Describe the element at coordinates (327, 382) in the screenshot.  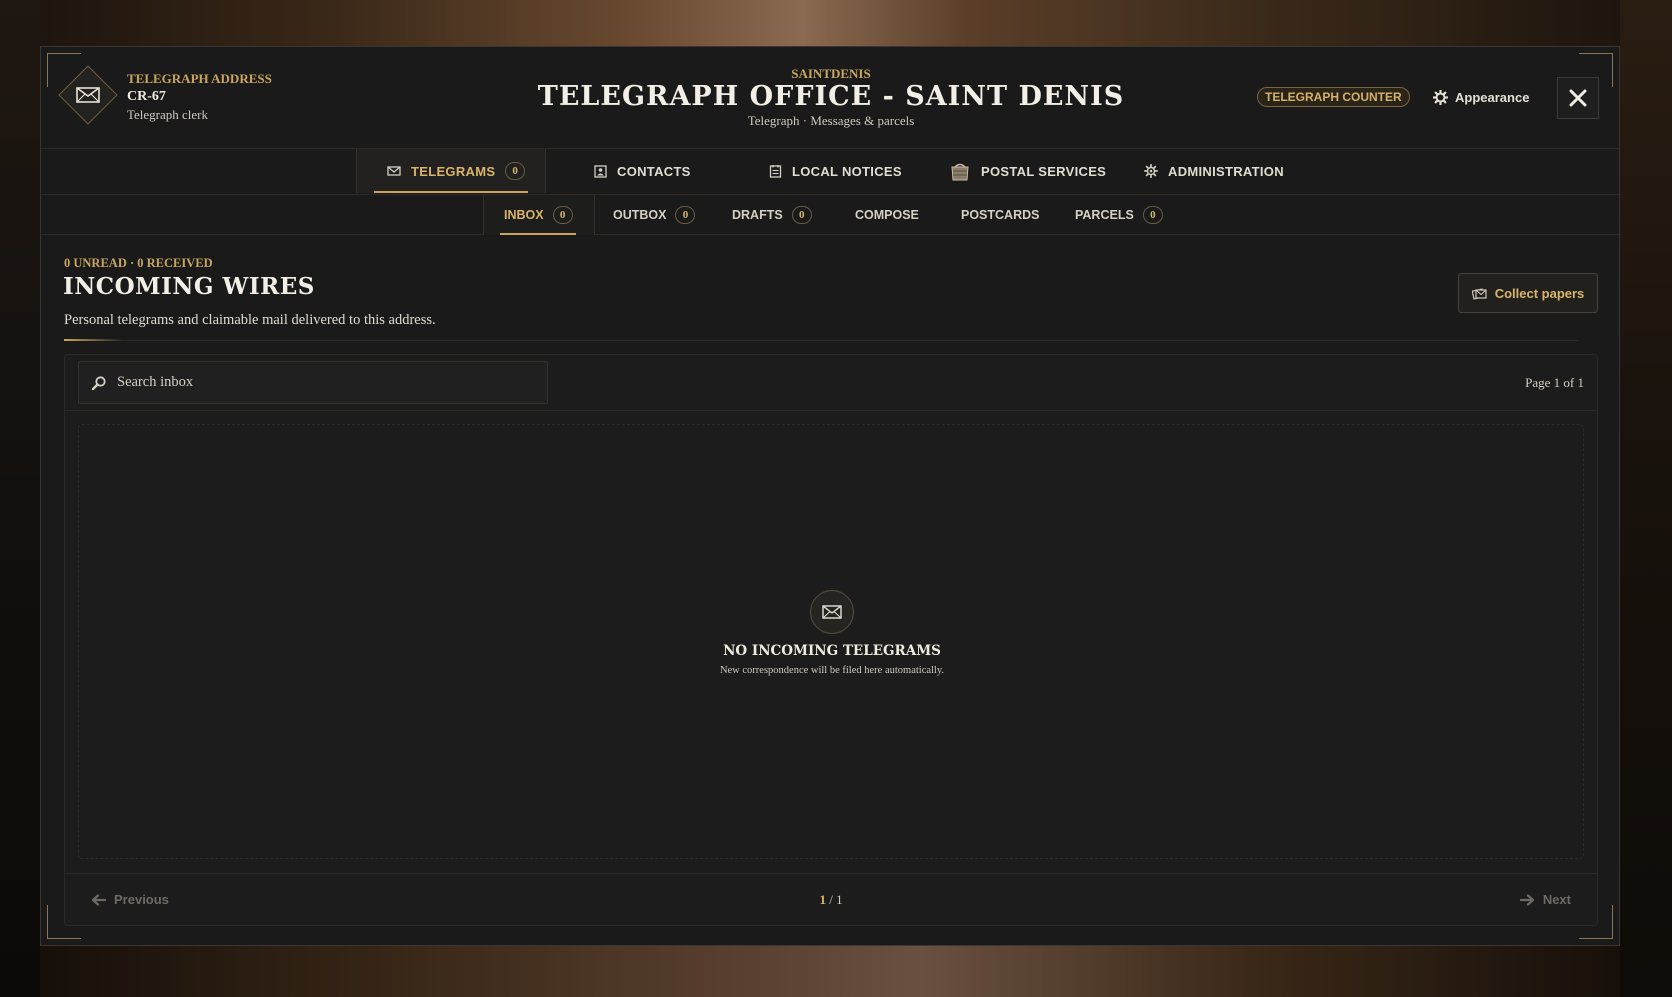
I see `search-input` at that location.